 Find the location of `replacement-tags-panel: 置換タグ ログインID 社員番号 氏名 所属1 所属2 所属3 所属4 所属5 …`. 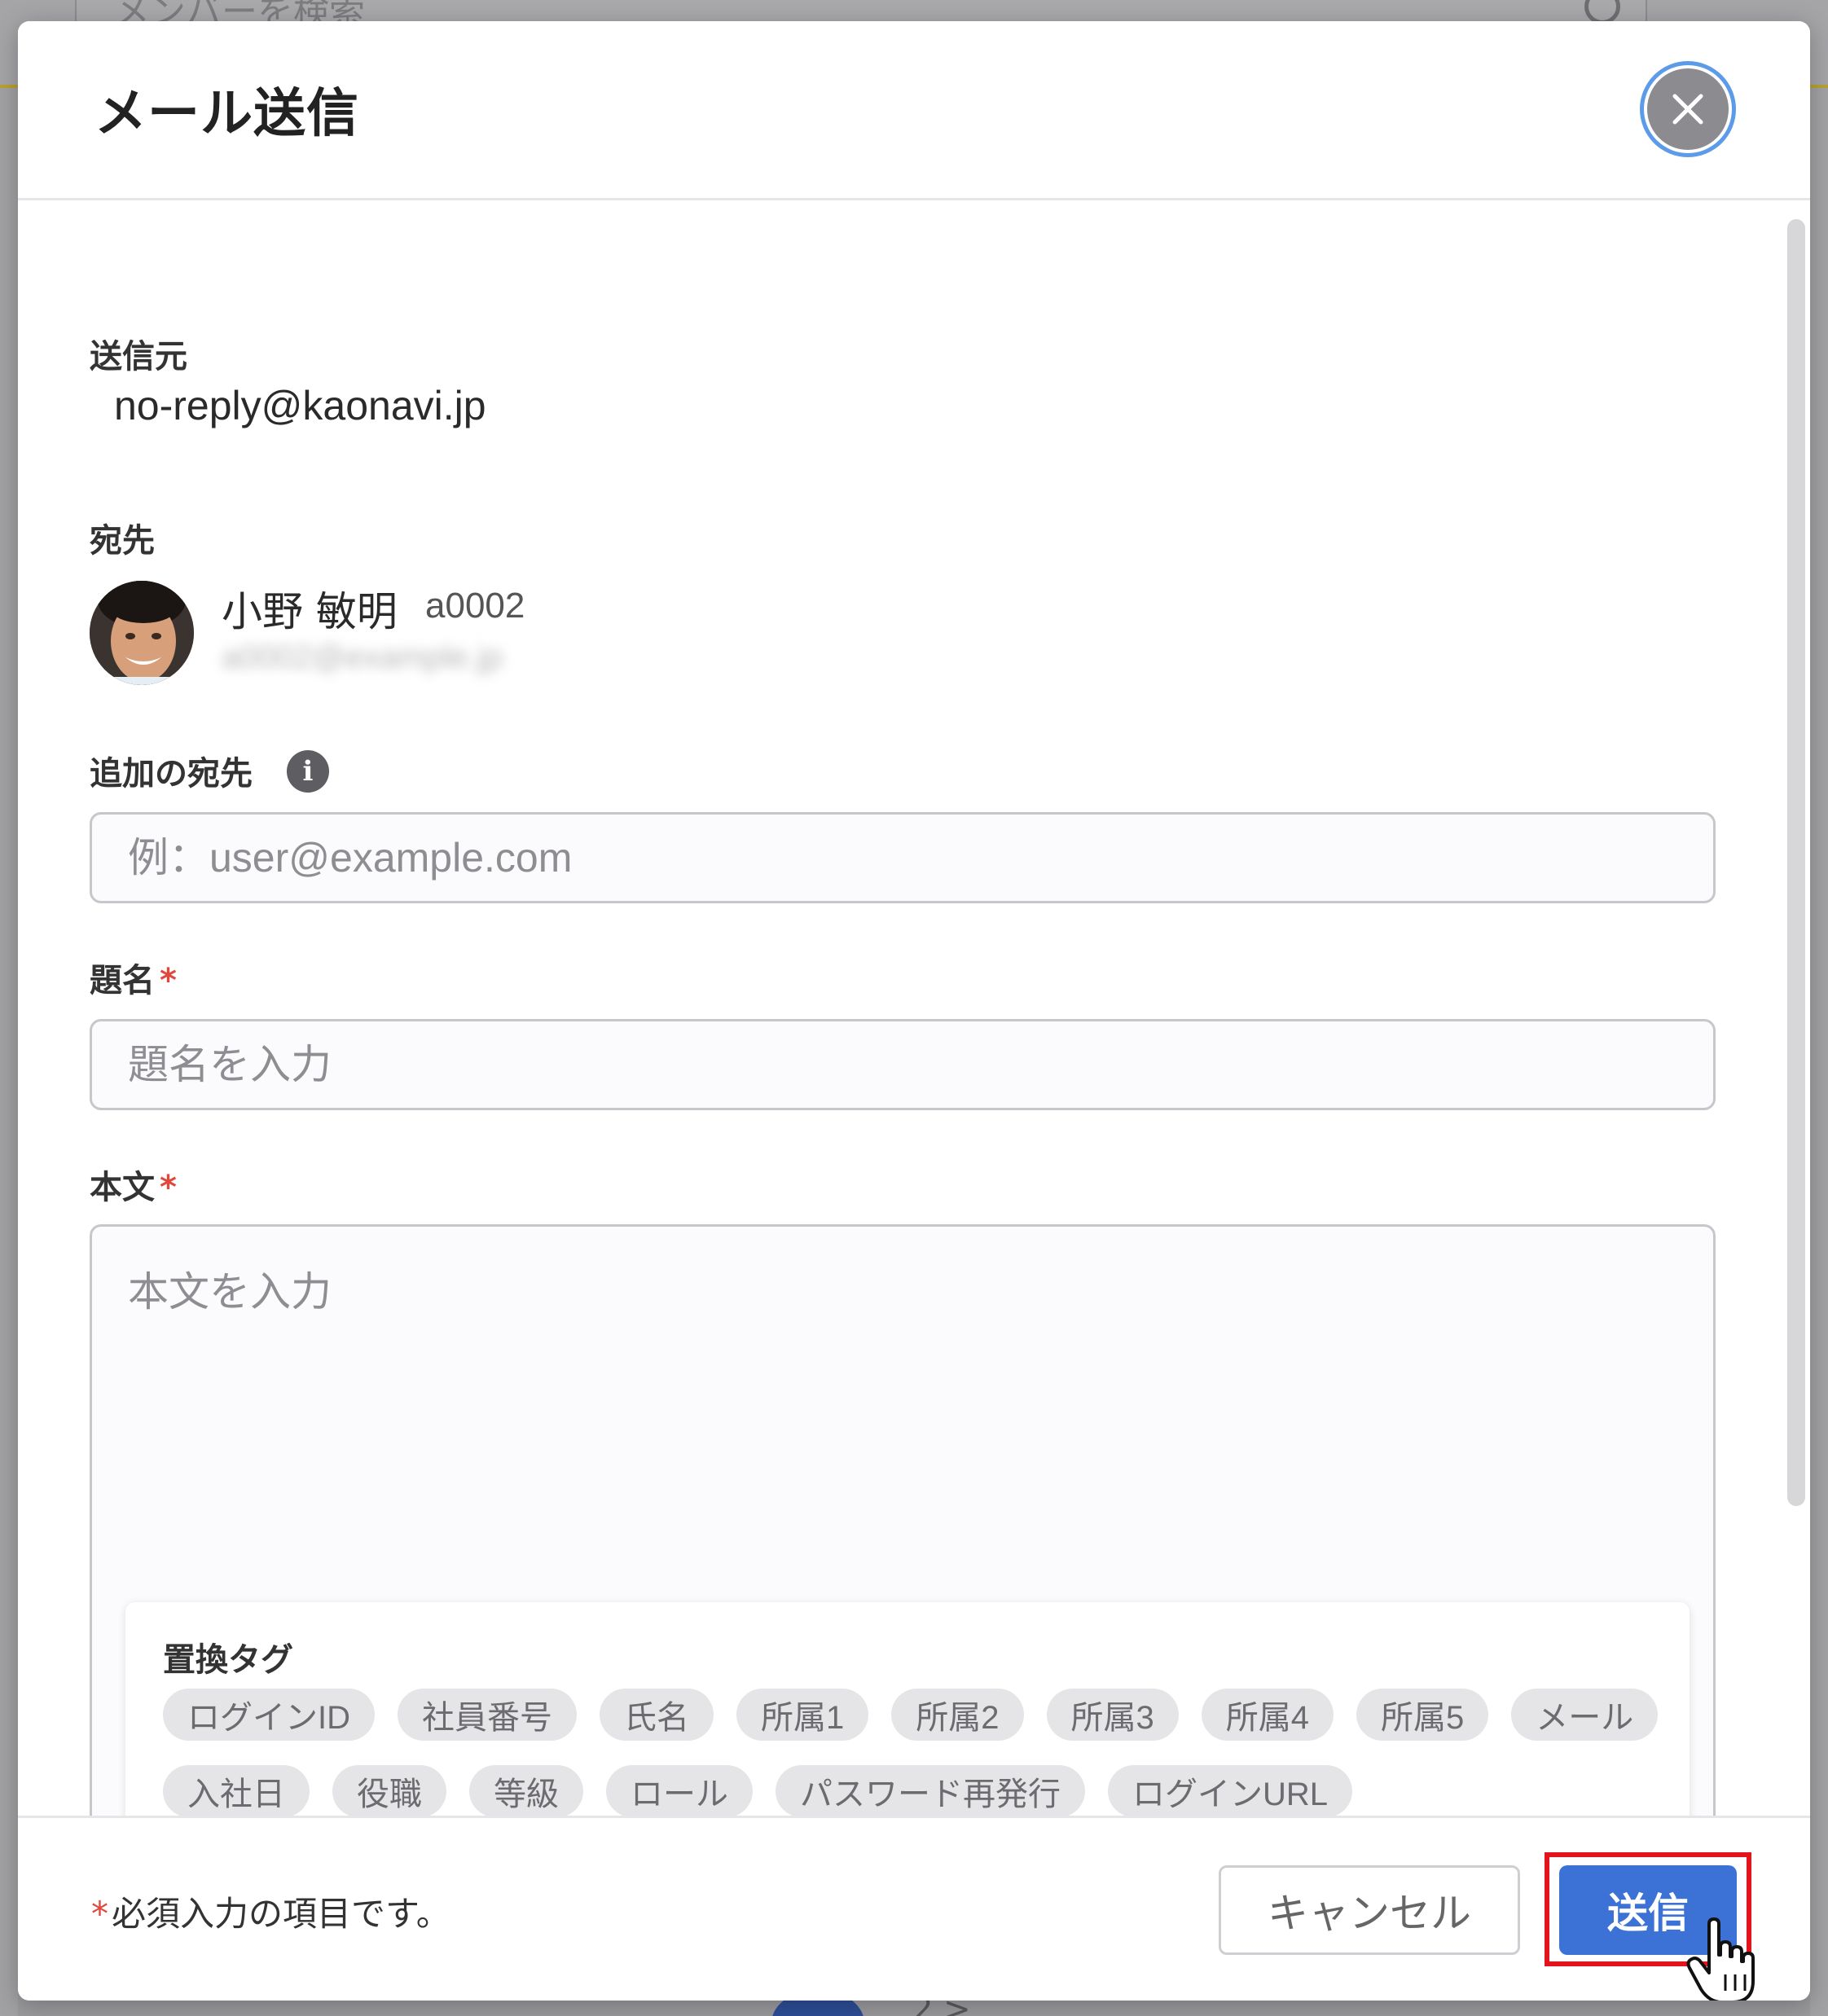

replacement-tags-panel: 置換タグ ログインID 社員番号 氏名 所属1 所属2 所属3 所属4 所属5 … is located at coordinates (907, 1709).